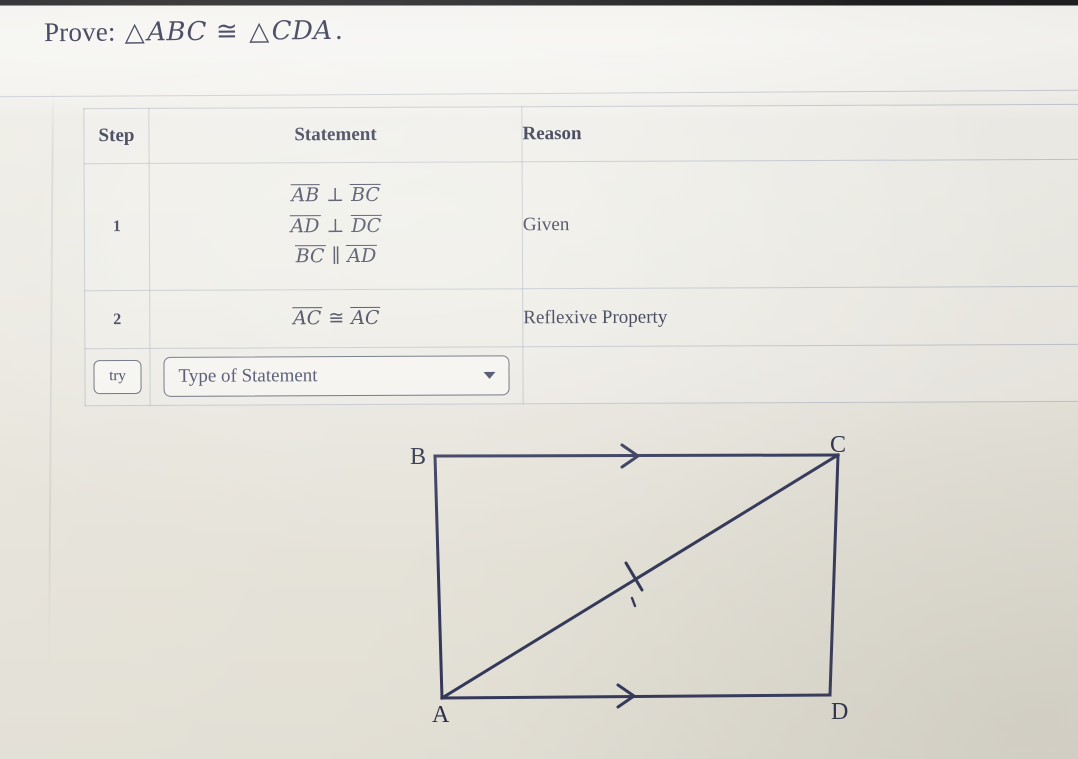 This screenshot has height=759, width=1078. What do you see at coordinates (302, 31) in the screenshot?
I see `triangle-2-vertices: CDA` at bounding box center [302, 31].